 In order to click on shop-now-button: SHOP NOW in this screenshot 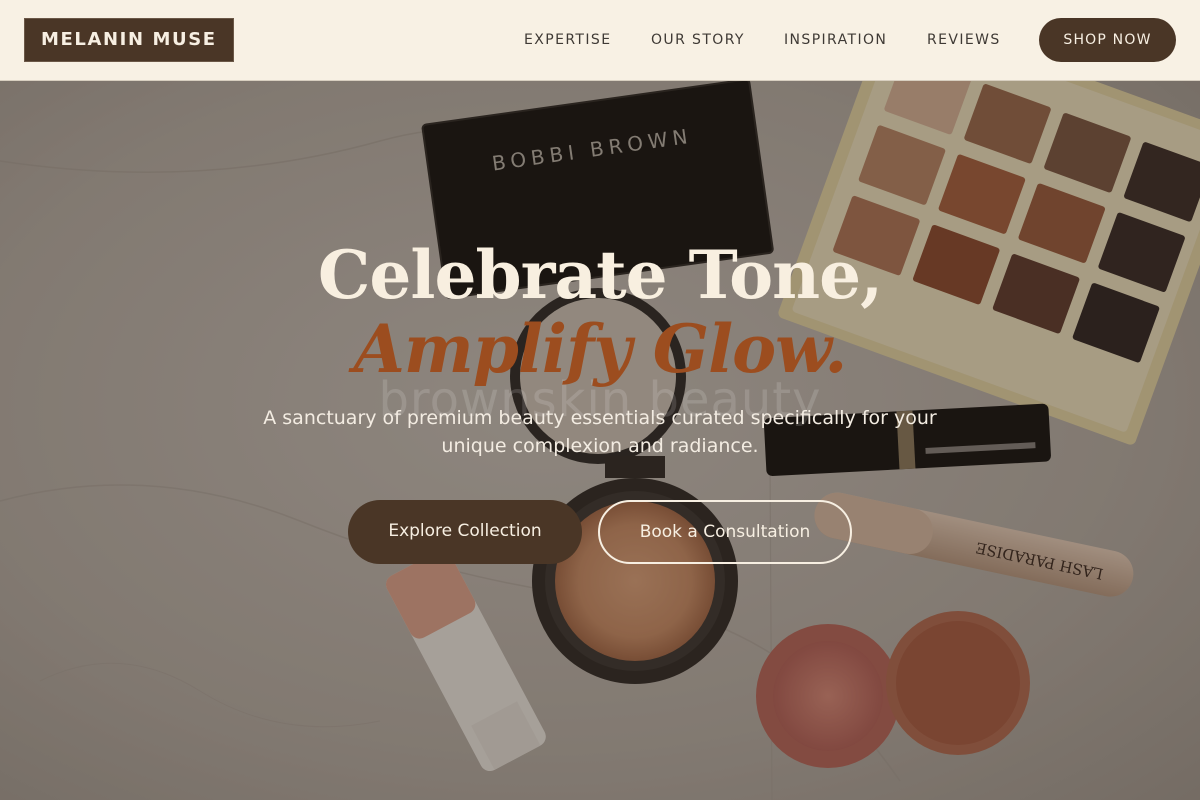, I will do `click(1107, 40)`.